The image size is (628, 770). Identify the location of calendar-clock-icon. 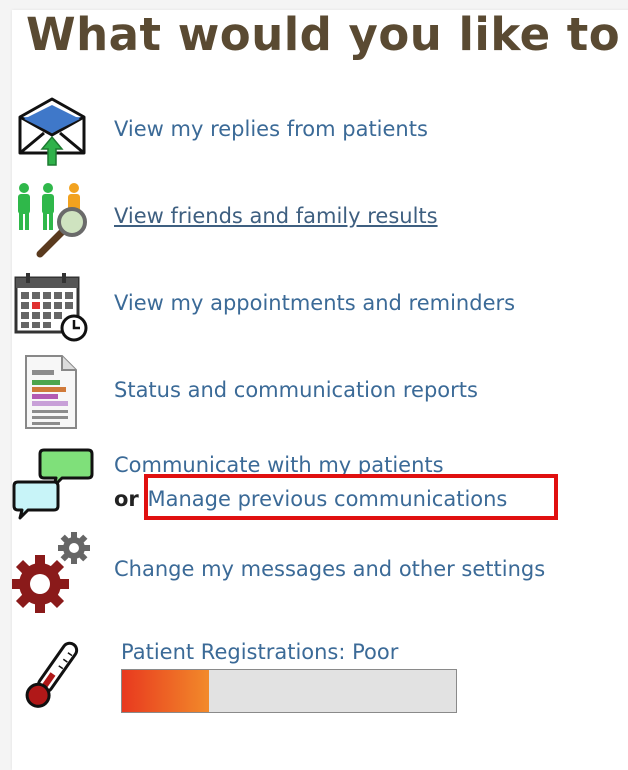
(52, 307).